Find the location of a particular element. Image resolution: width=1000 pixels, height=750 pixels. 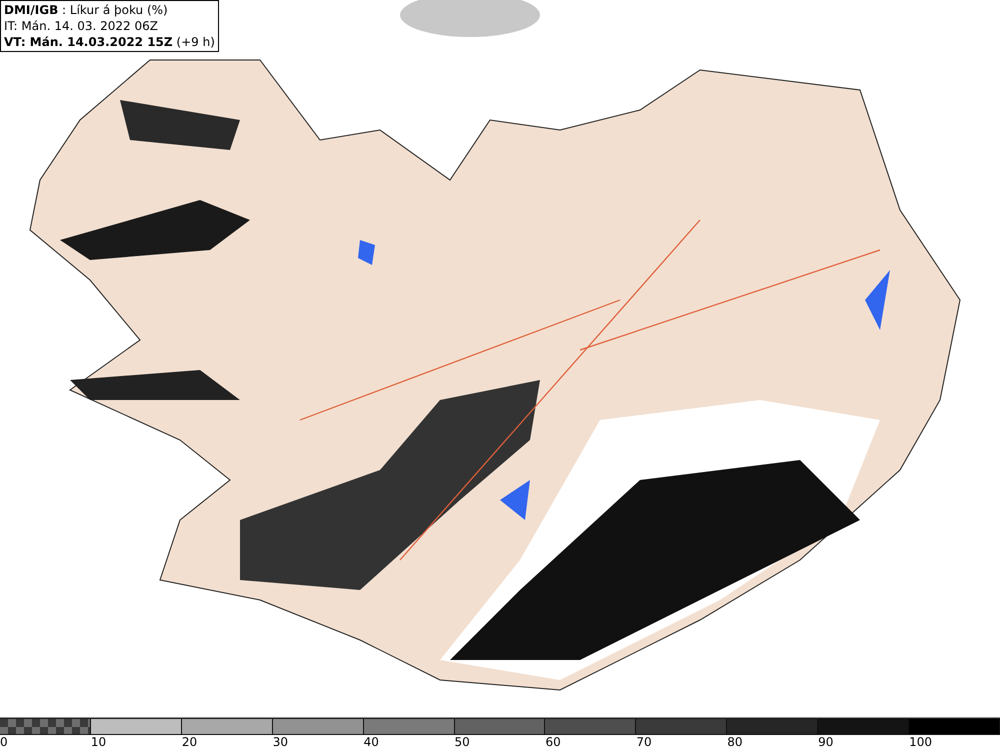

legend-label: 10 is located at coordinates (98, 742).